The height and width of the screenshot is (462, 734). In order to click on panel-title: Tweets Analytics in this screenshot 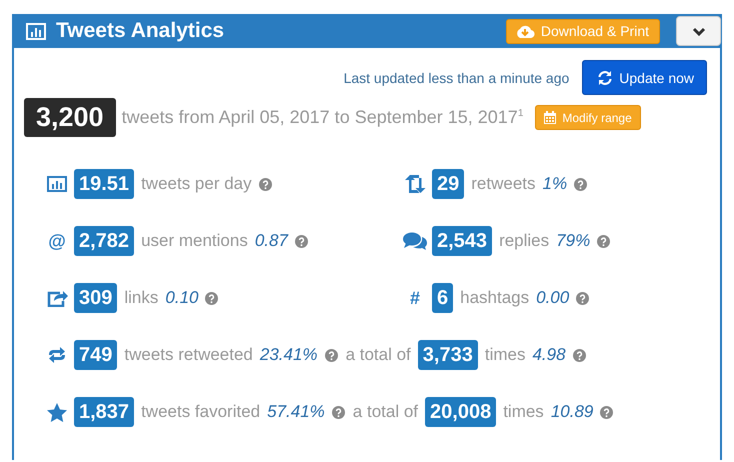, I will do `click(141, 31)`.